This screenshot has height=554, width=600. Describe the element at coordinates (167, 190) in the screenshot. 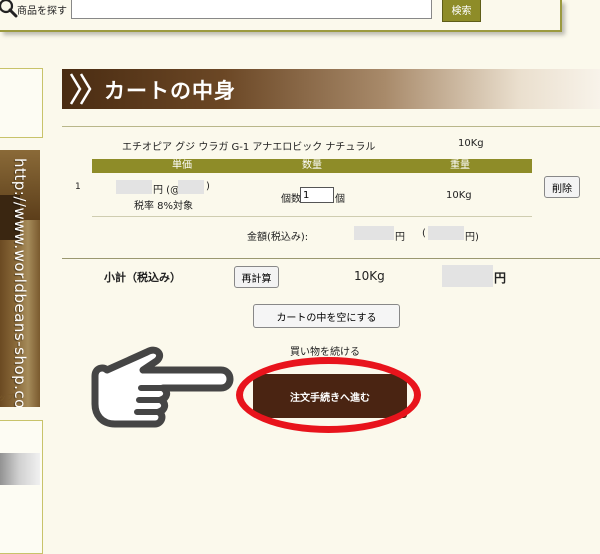

I see `price-suffix: 円 (@` at that location.